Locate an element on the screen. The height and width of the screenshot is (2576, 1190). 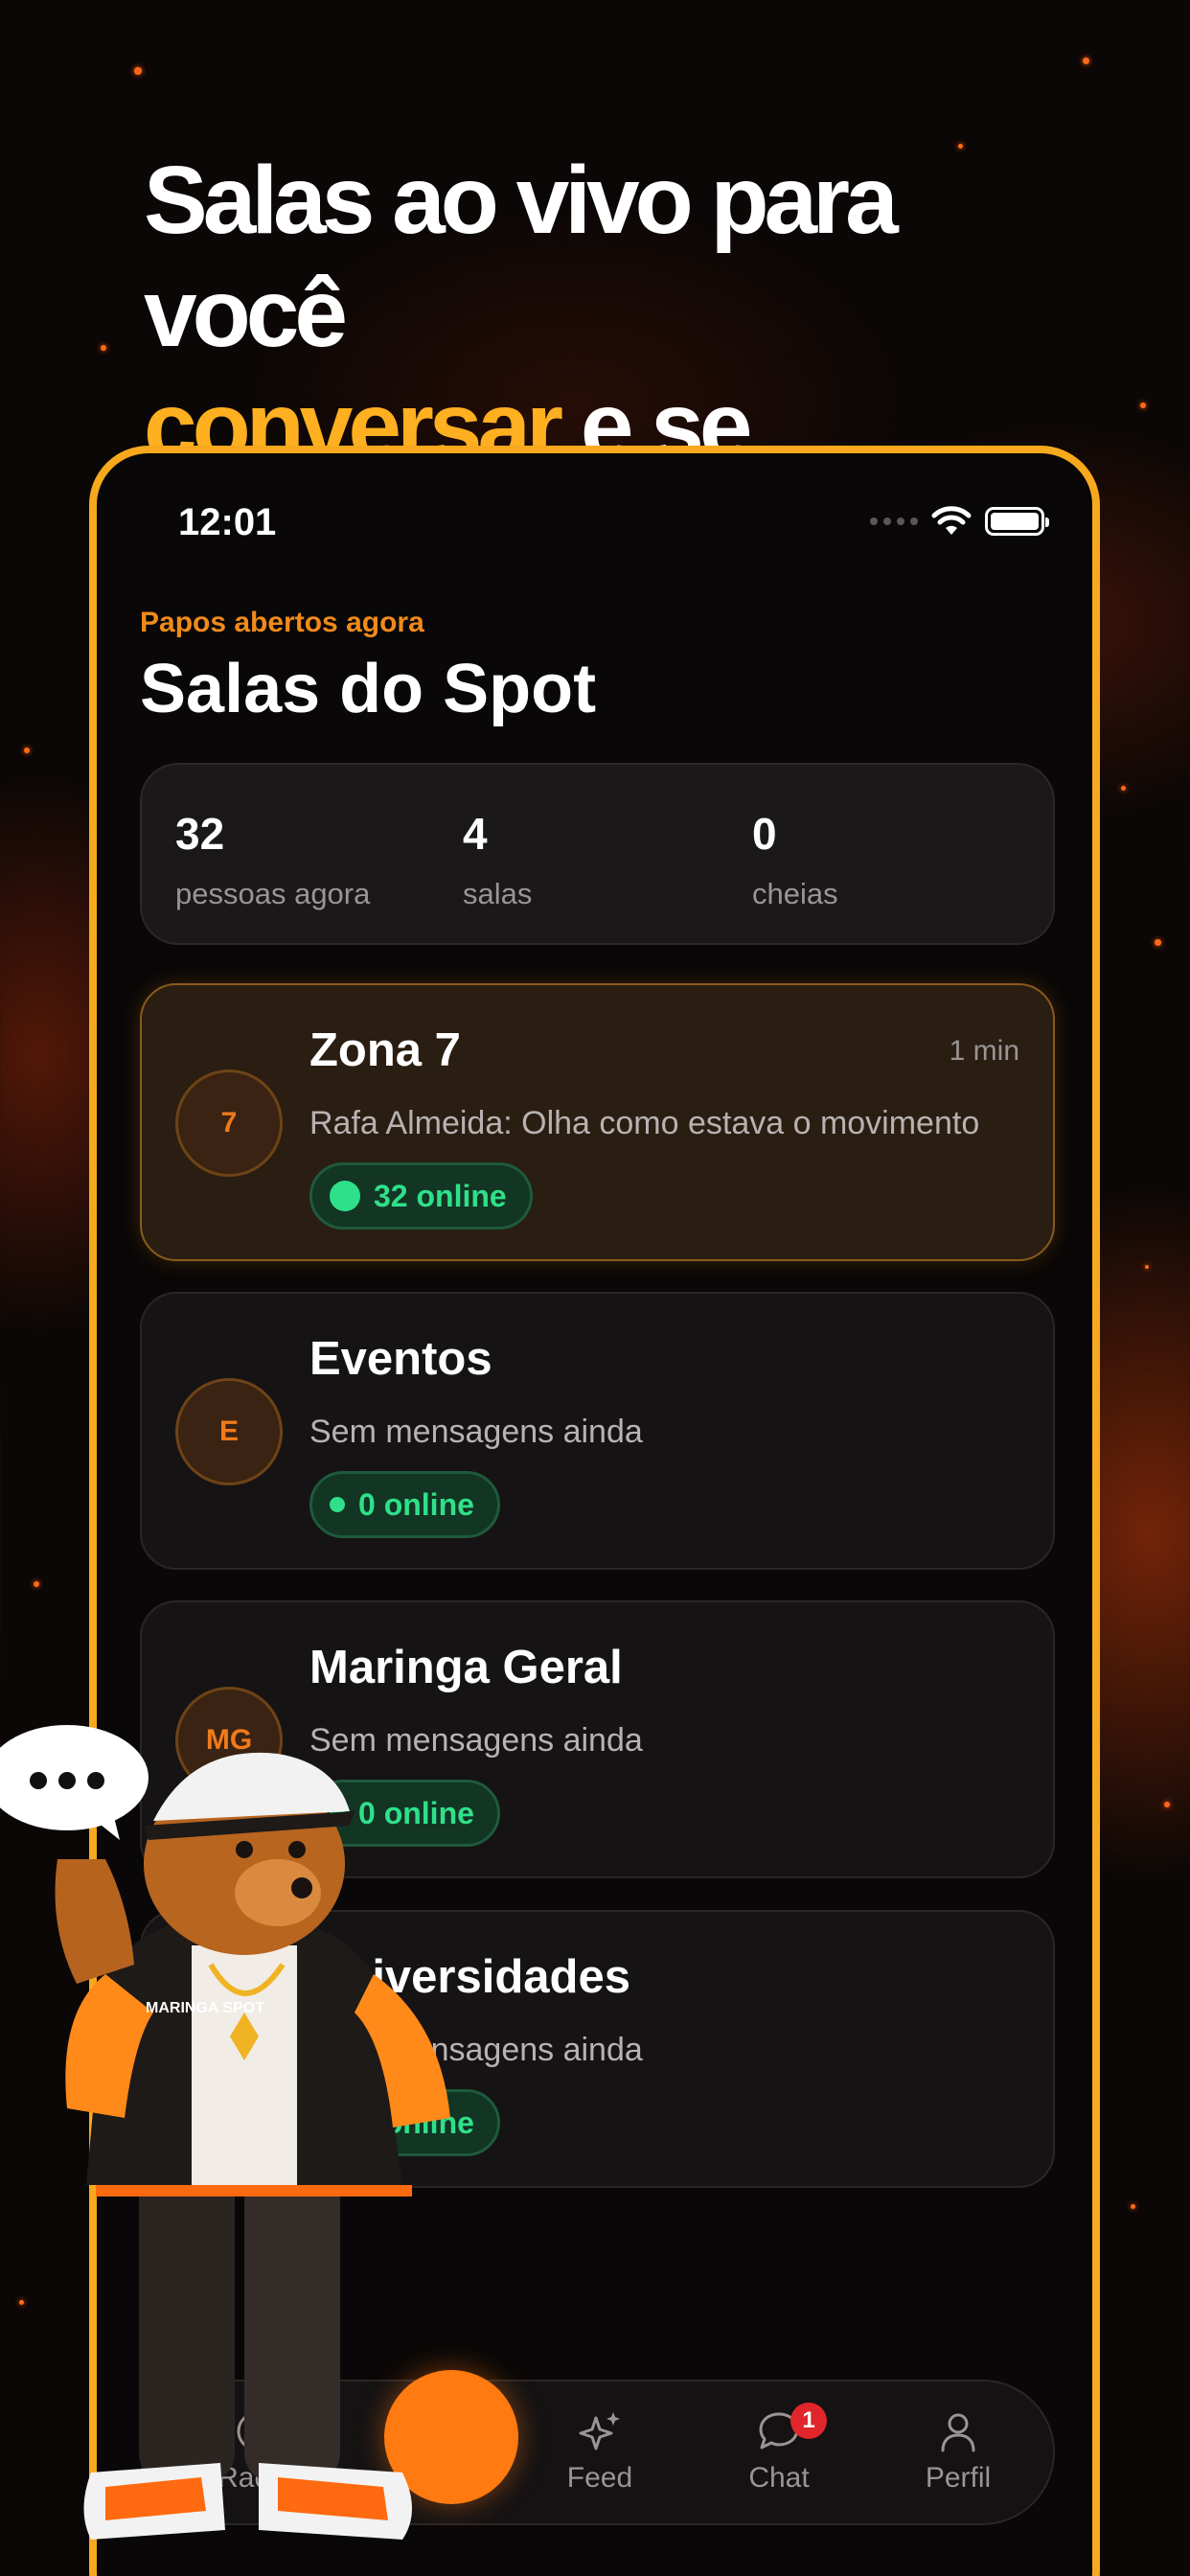
tab-perfil: Perfil is located at coordinates (958, 2451).